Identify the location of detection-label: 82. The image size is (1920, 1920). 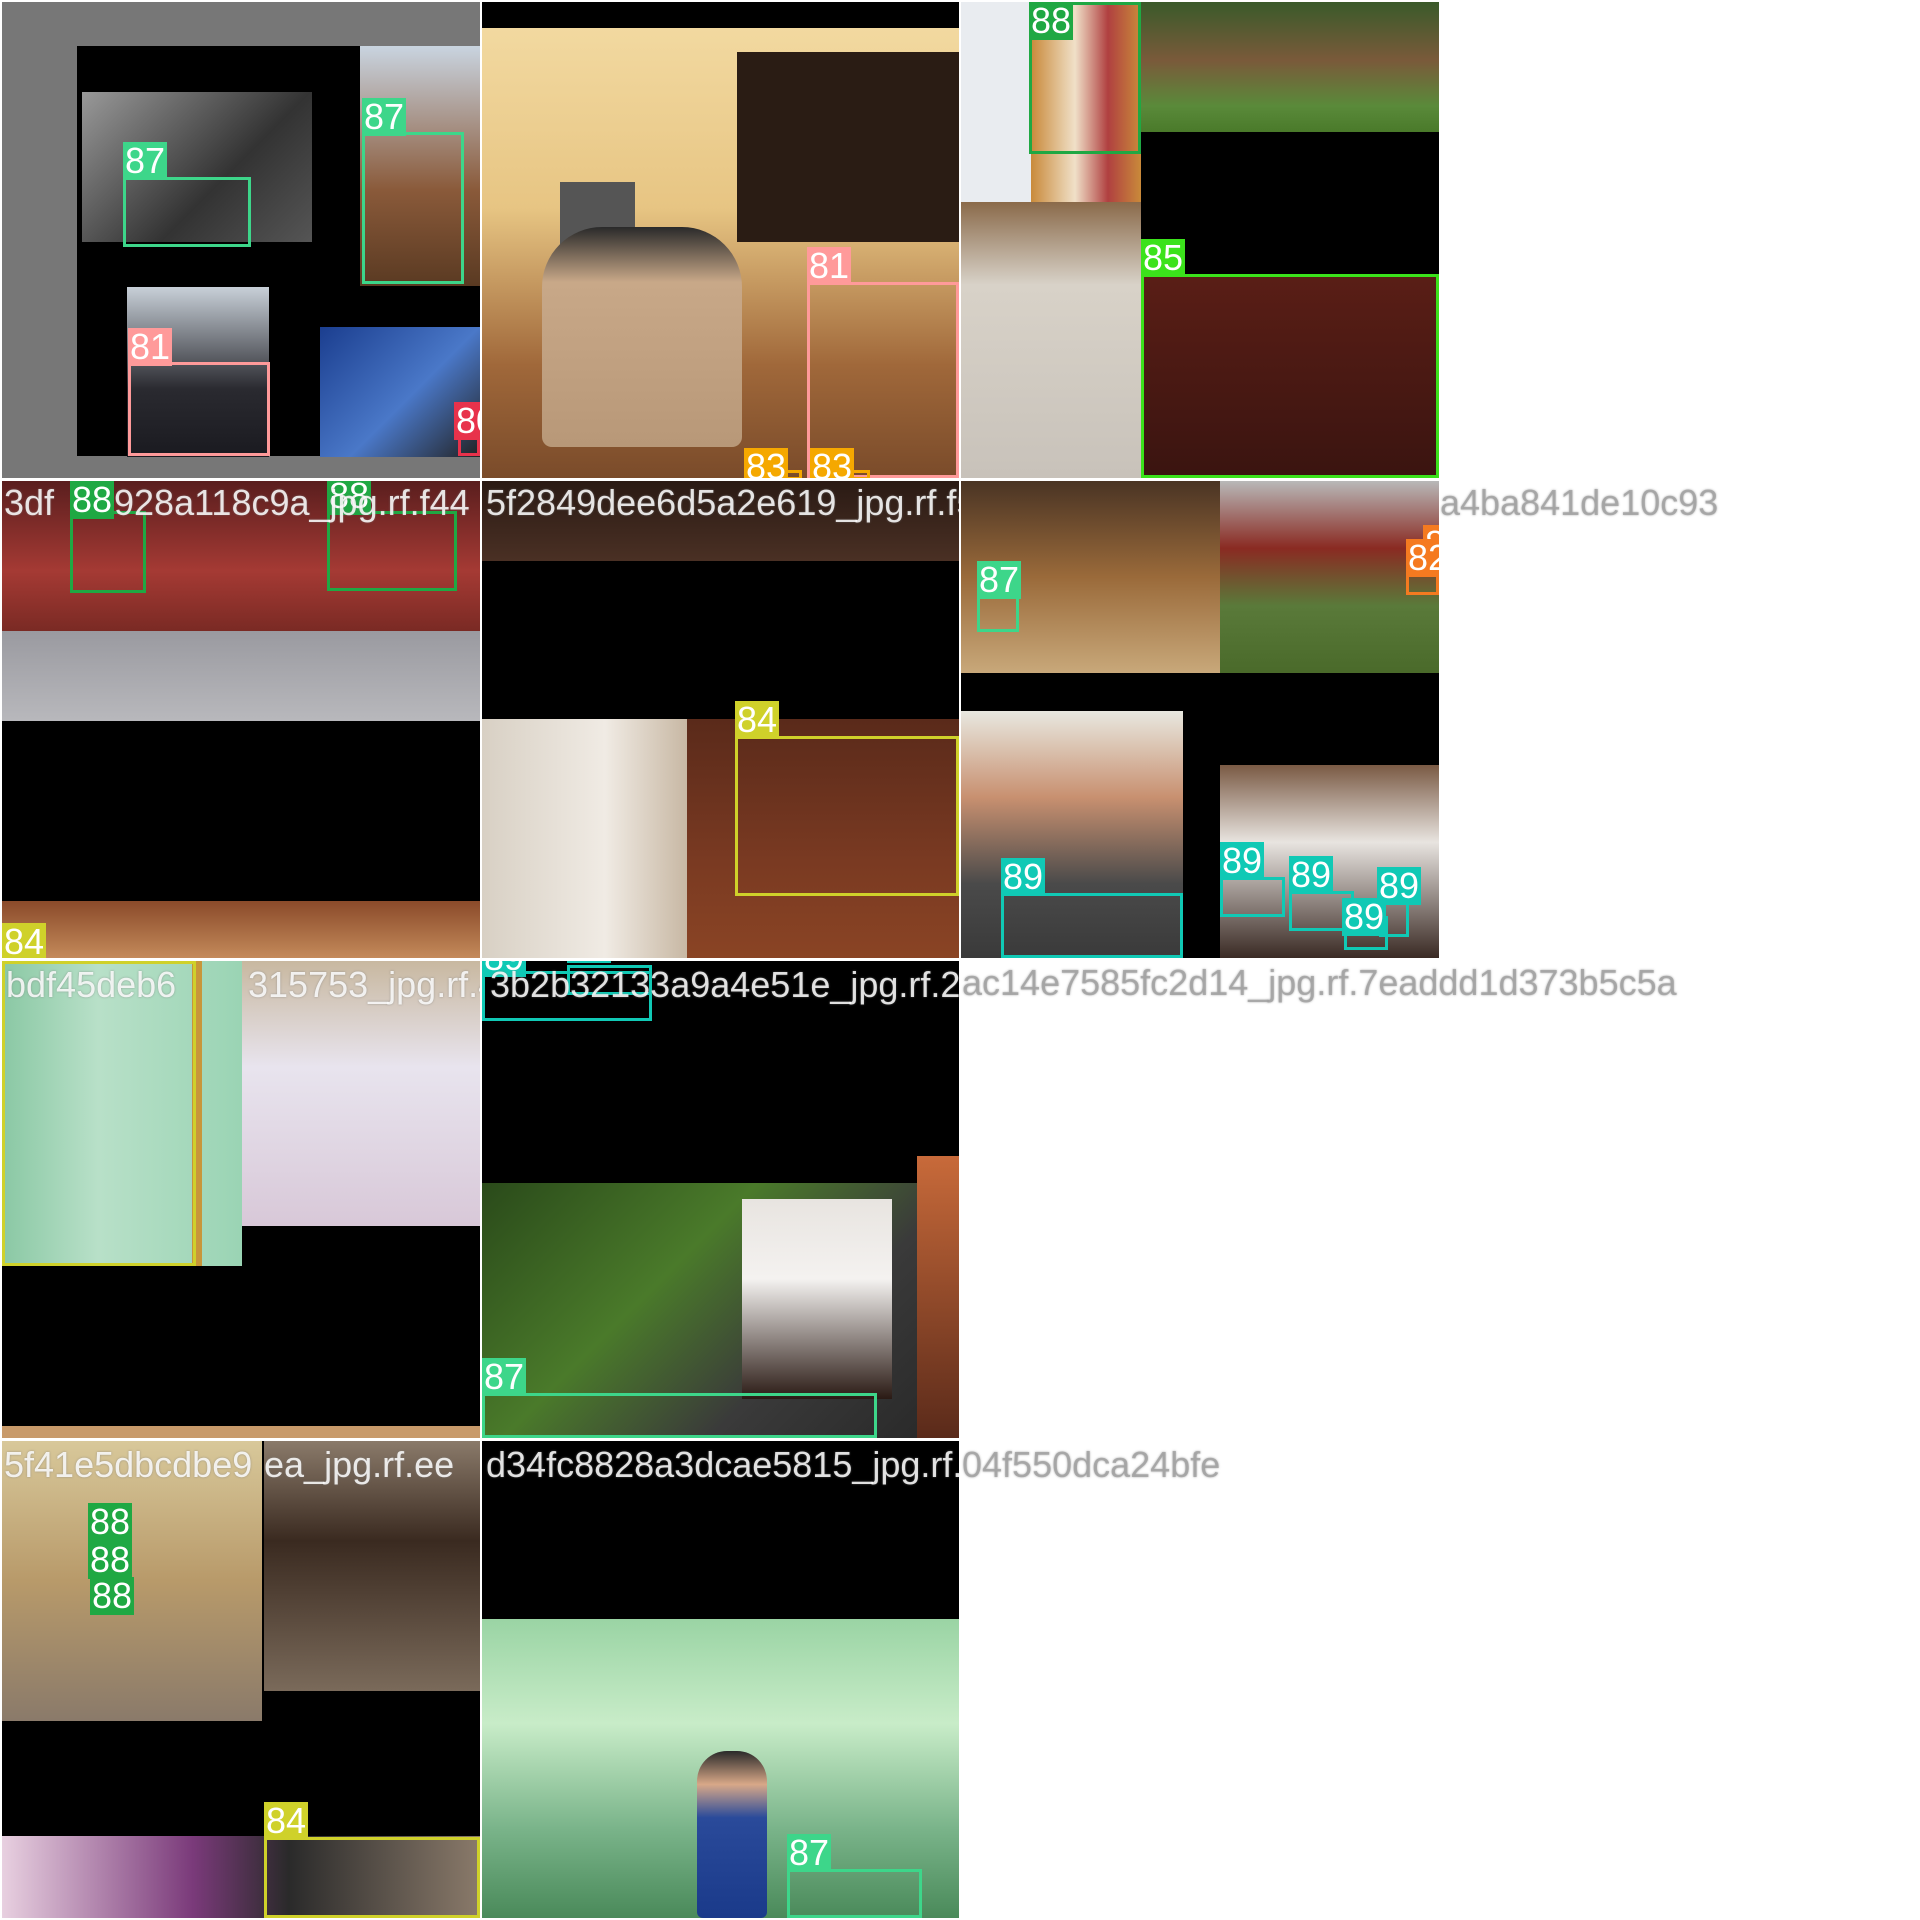
(1422, 558).